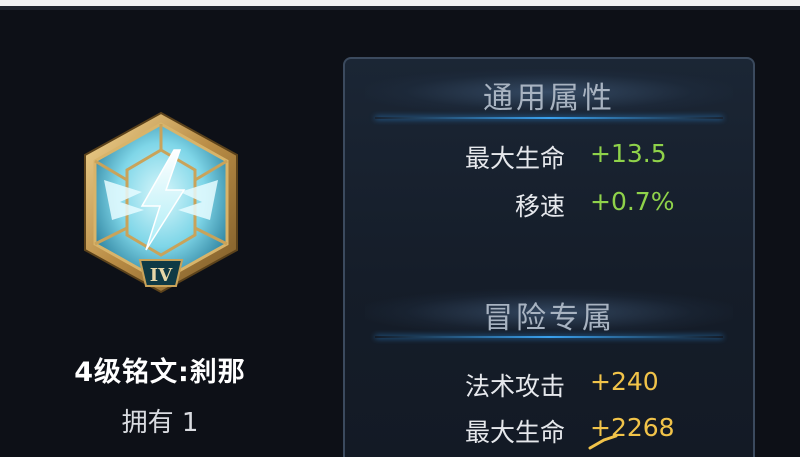 The image size is (800, 457). I want to click on highlight-arrow-icon, so click(603, 442).